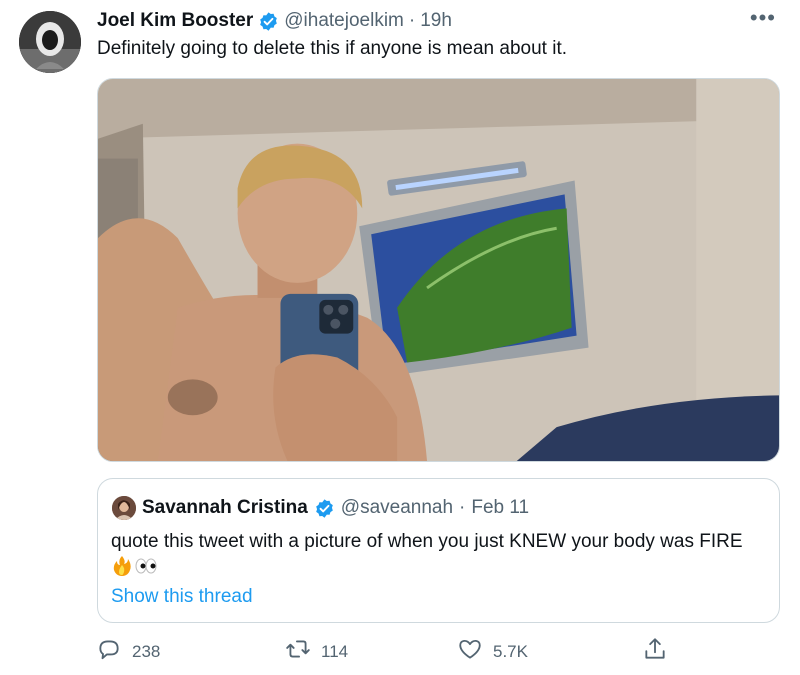  I want to click on tweet-header: Joel Kim Booster @ihatejoelkim · 19h, so click(274, 21).